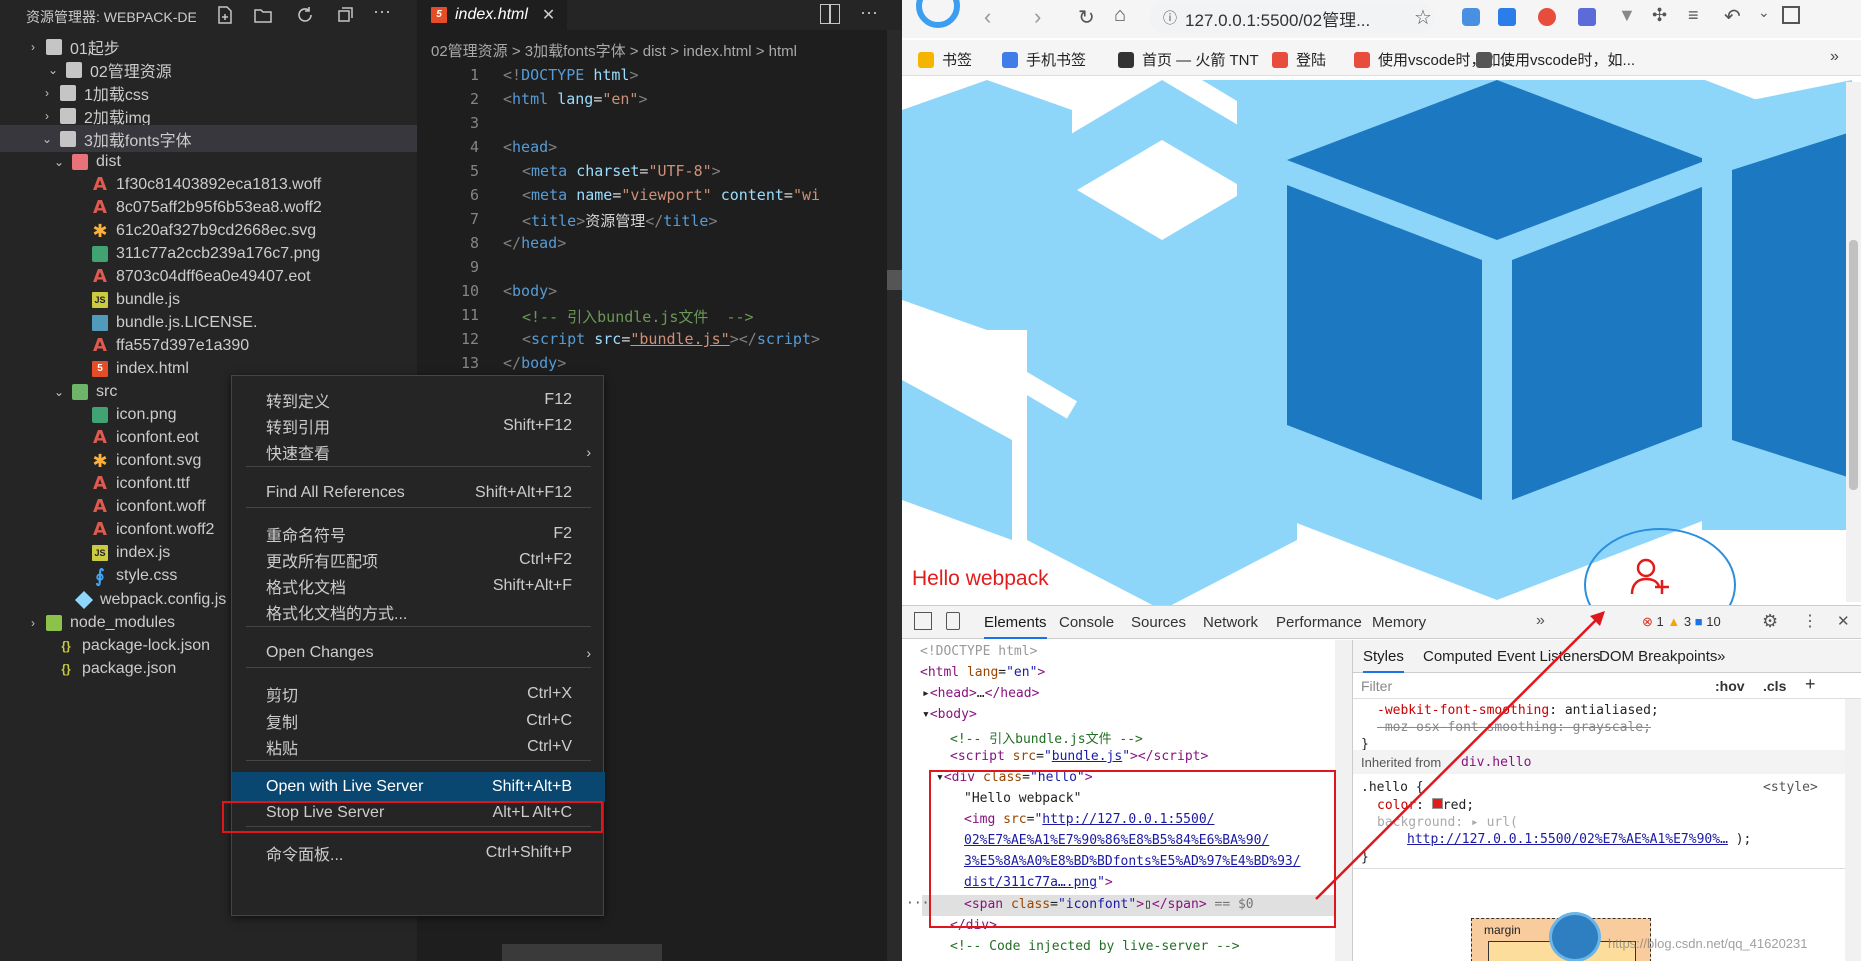 This screenshot has width=1861, height=961. I want to click on dom-scrollbar, so click(1343, 800).